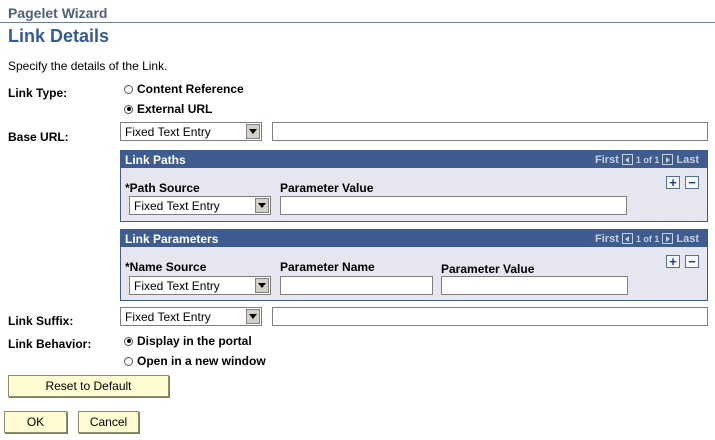 This screenshot has width=715, height=440. I want to click on link-type-option-external-url: External URL, so click(168, 109).